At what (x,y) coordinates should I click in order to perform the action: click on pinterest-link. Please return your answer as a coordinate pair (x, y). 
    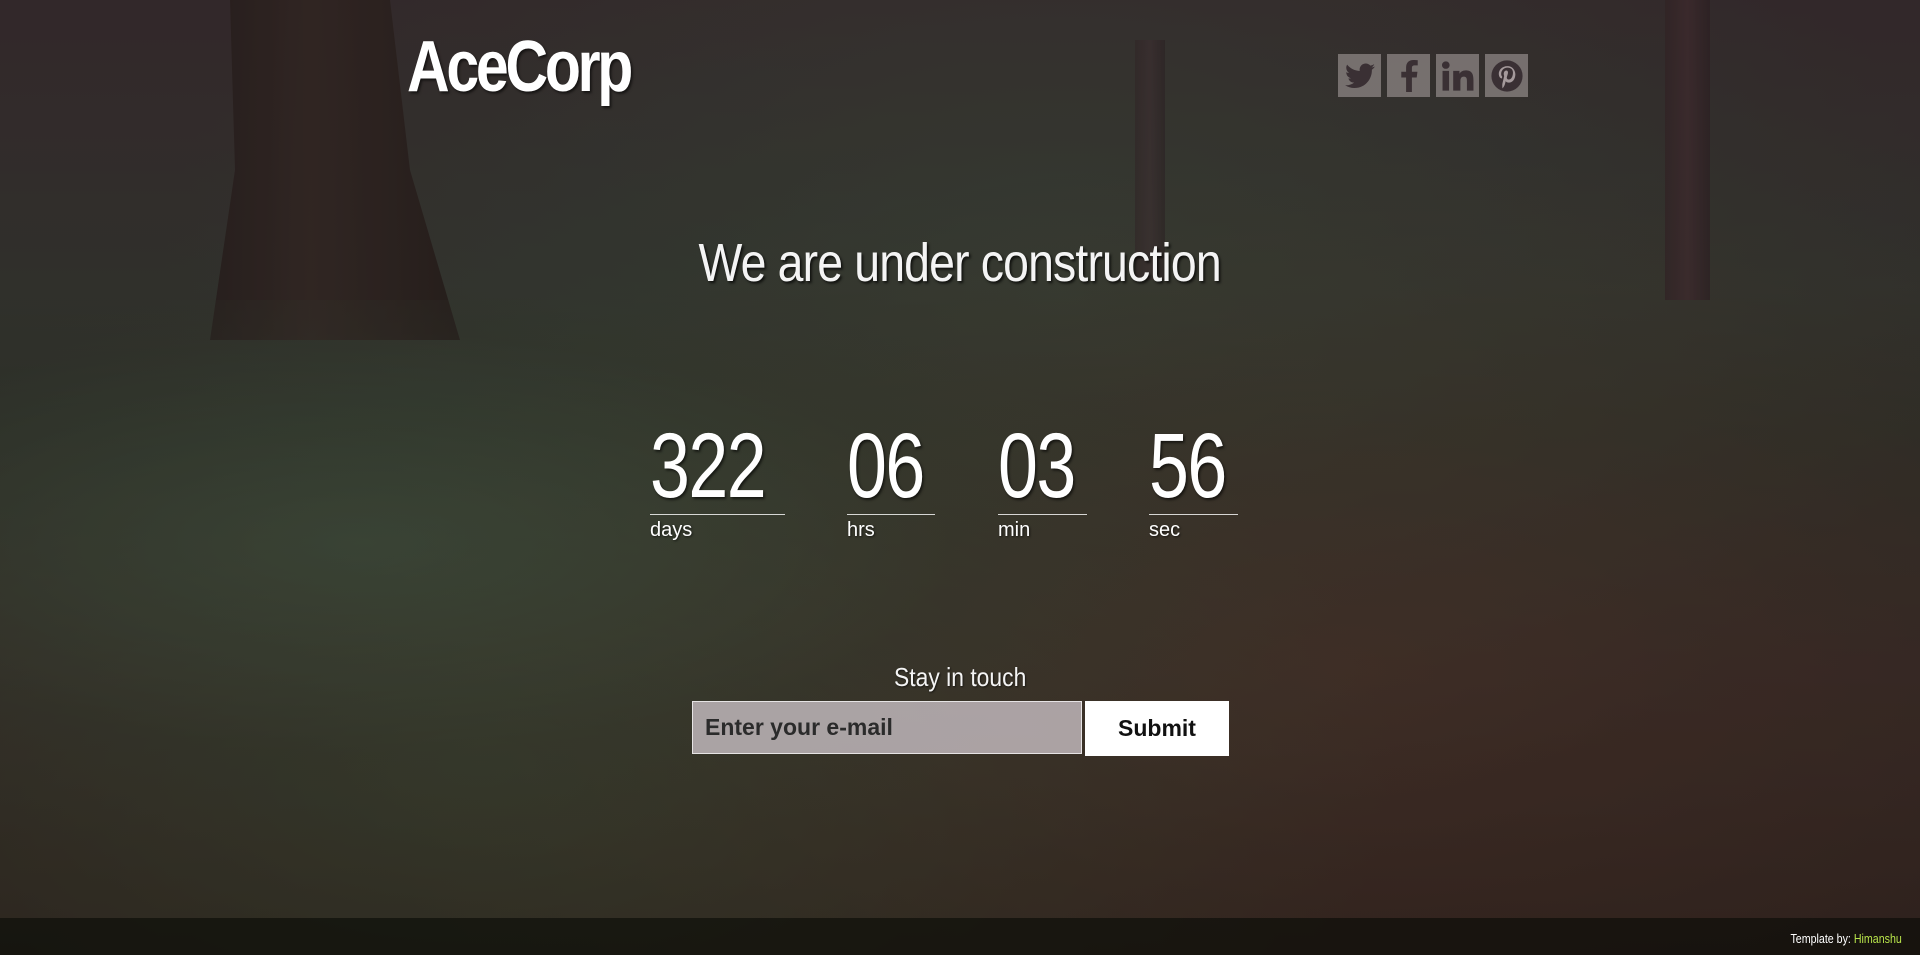
    Looking at the image, I should click on (1506, 75).